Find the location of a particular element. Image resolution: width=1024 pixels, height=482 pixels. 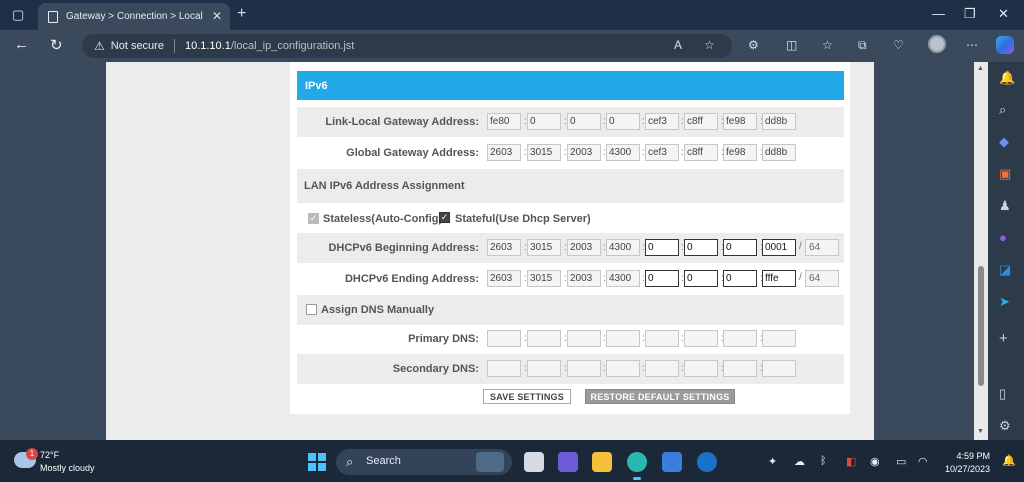

primary-dns-row: Primary DNS: : : : : : : : is located at coordinates (570, 339).